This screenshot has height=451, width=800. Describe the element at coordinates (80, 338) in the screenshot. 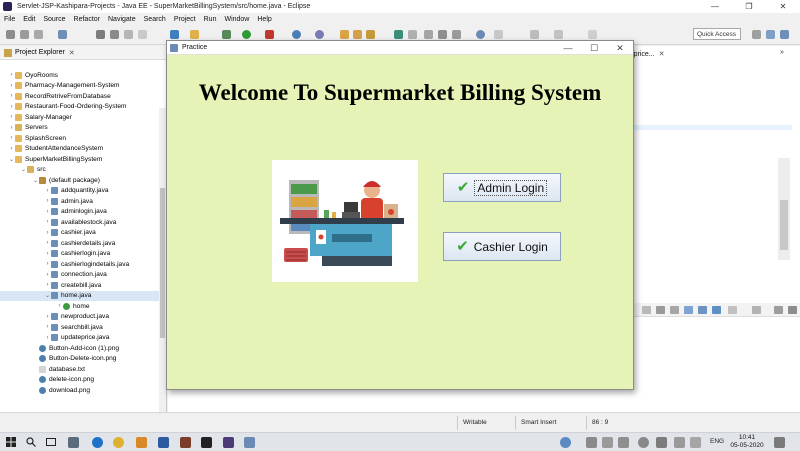

I see `tree-item: › updateprice.java` at that location.